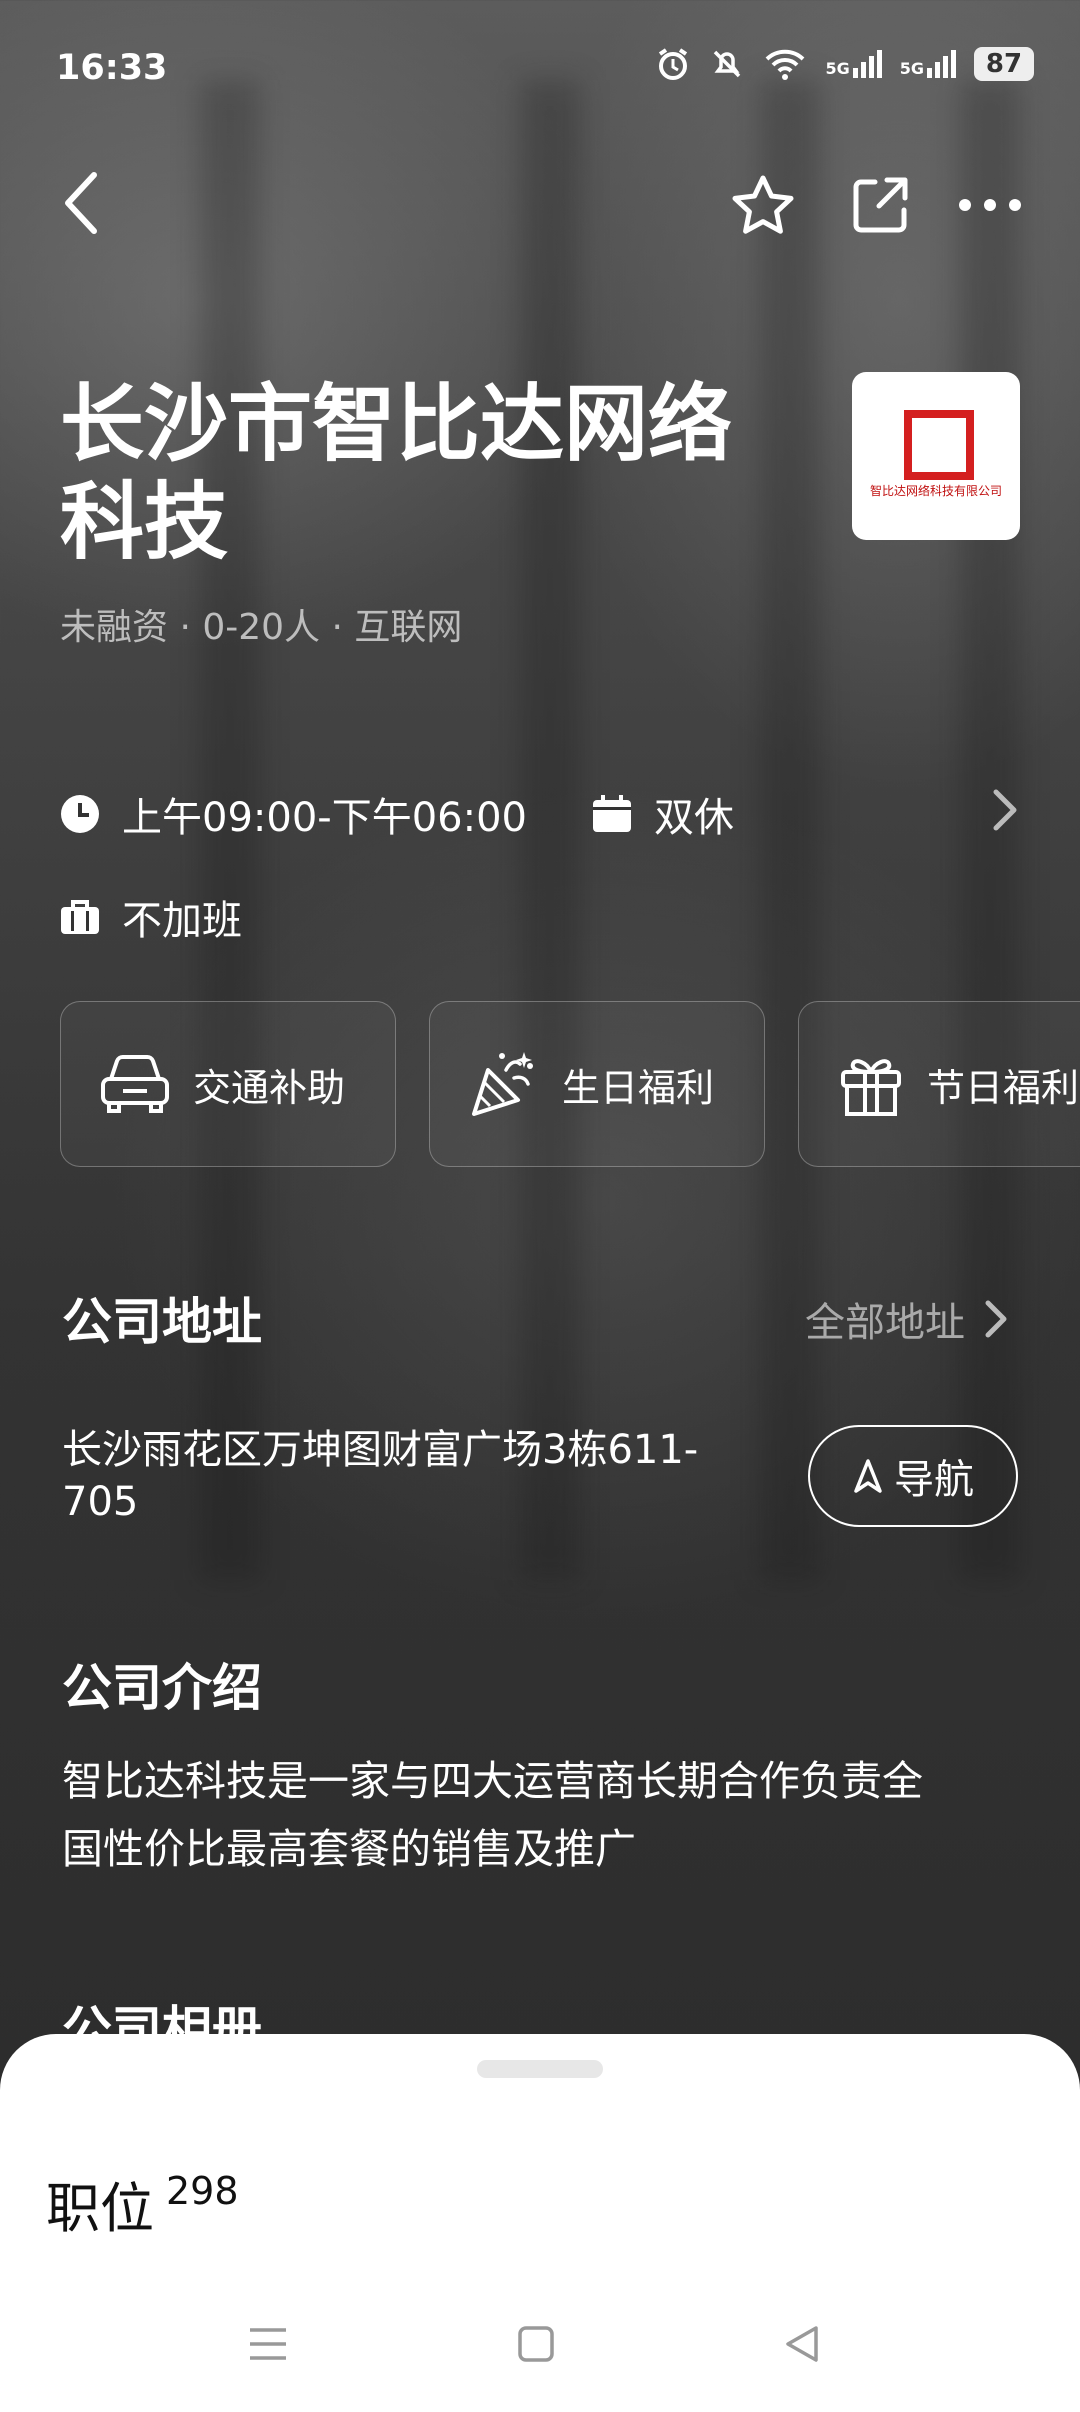 This screenshot has width=1080, height=2412. I want to click on battery-indicator: 87, so click(1004, 64).